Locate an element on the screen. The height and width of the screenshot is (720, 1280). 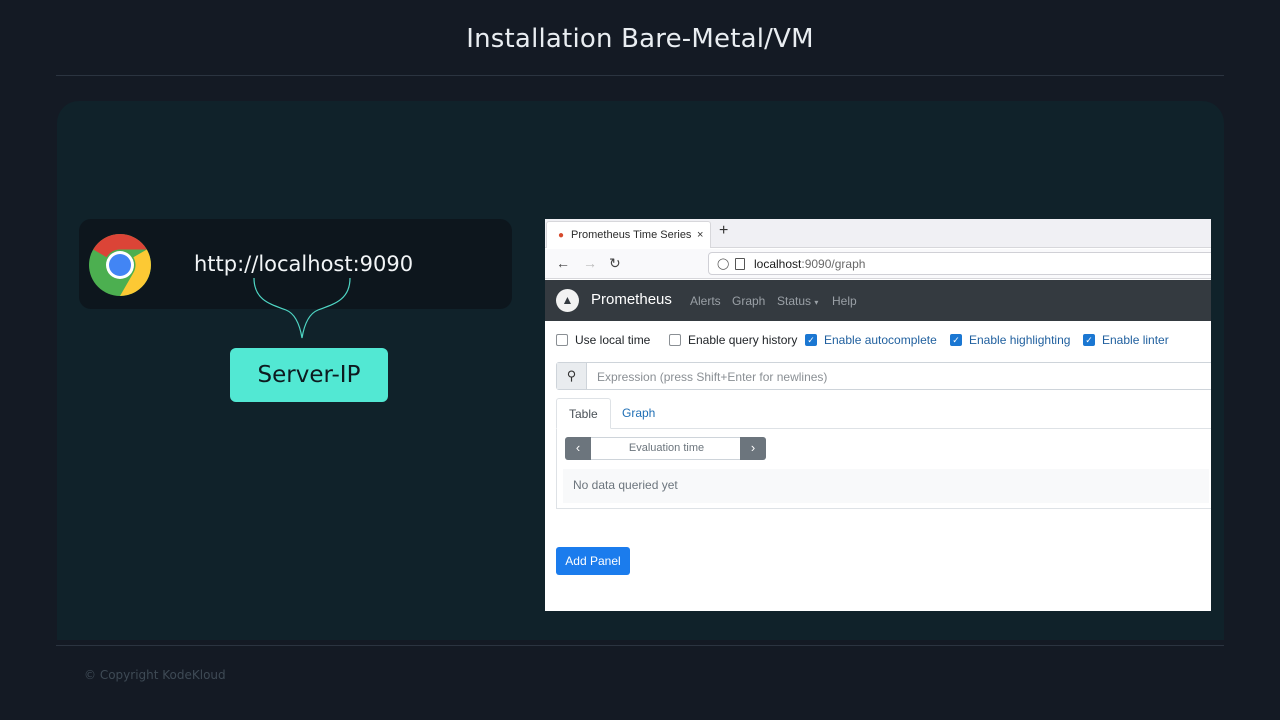
url-text: http://localhost:9090 is located at coordinates (304, 264).